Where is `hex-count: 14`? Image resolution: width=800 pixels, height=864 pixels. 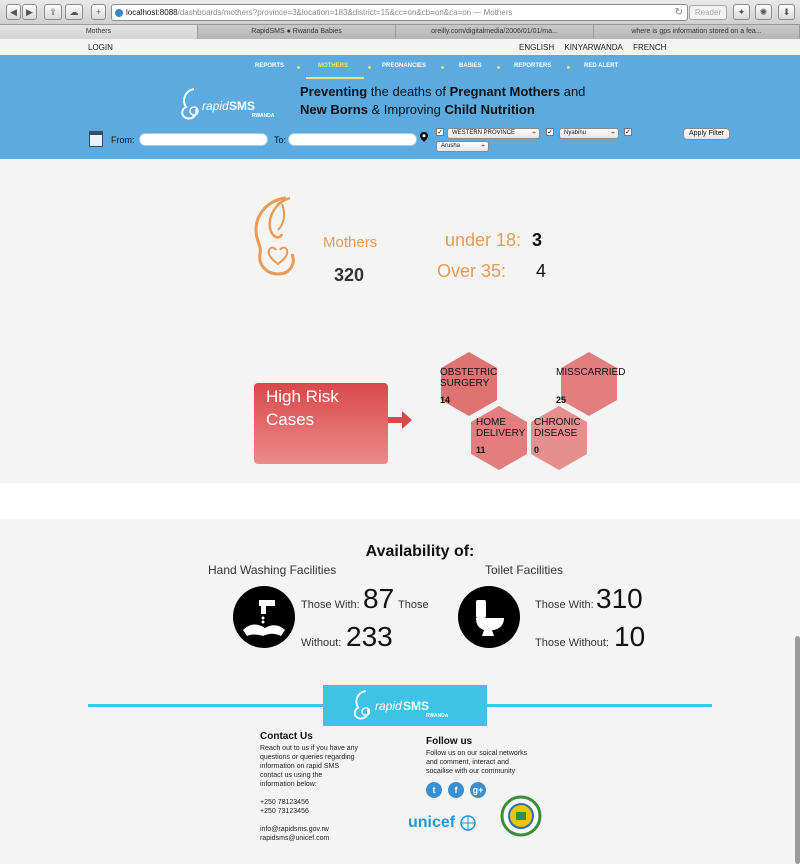
hex-count: 14 is located at coordinates (445, 400).